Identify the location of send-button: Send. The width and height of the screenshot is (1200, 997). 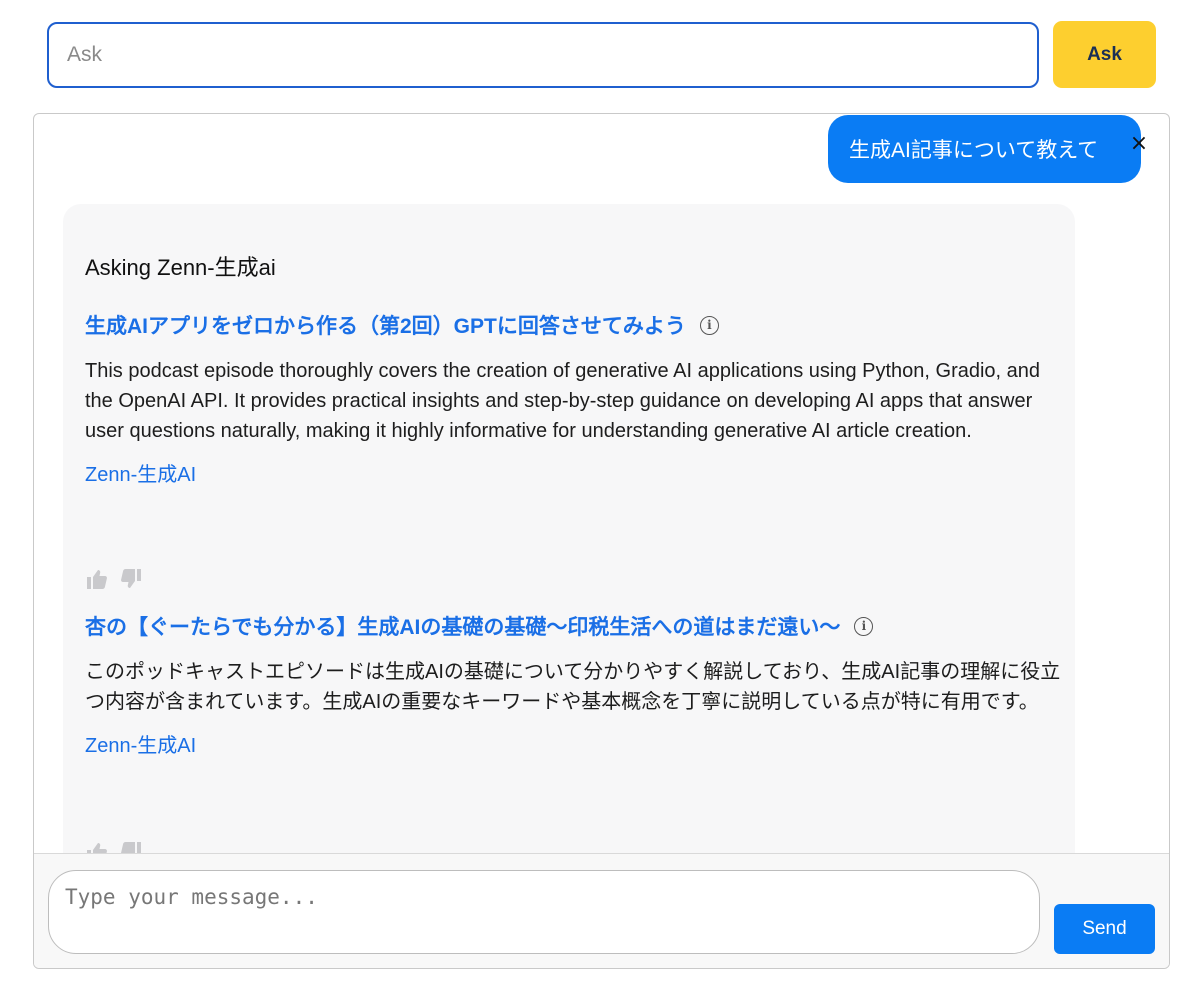
(1104, 929).